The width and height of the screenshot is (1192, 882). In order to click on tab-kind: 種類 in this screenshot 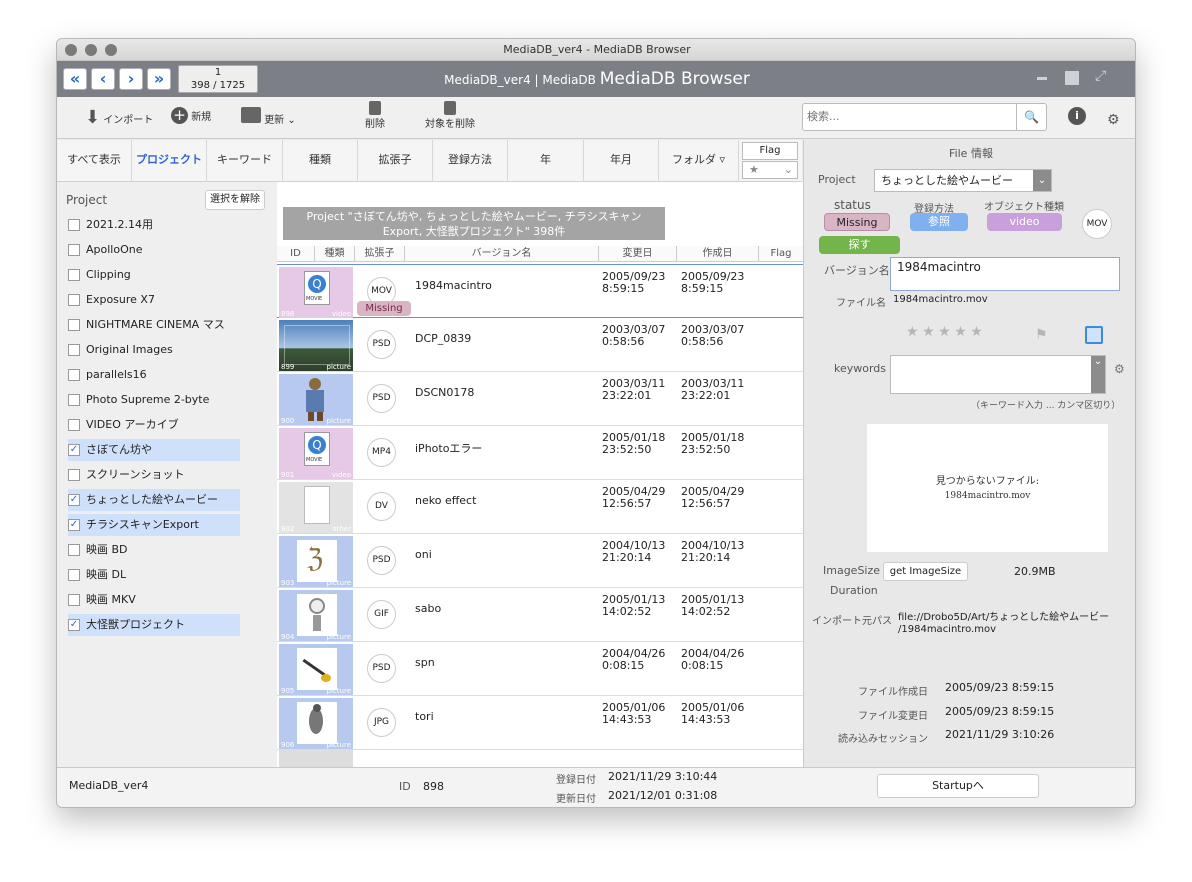, I will do `click(320, 161)`.